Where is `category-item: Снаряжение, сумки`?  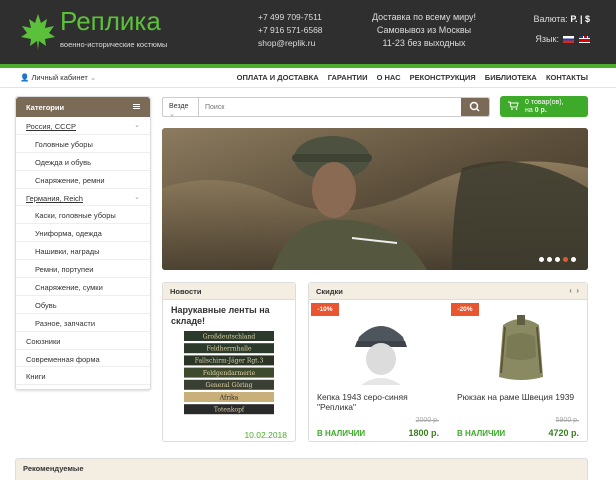 category-item: Снаряжение, сумки is located at coordinates (83, 287).